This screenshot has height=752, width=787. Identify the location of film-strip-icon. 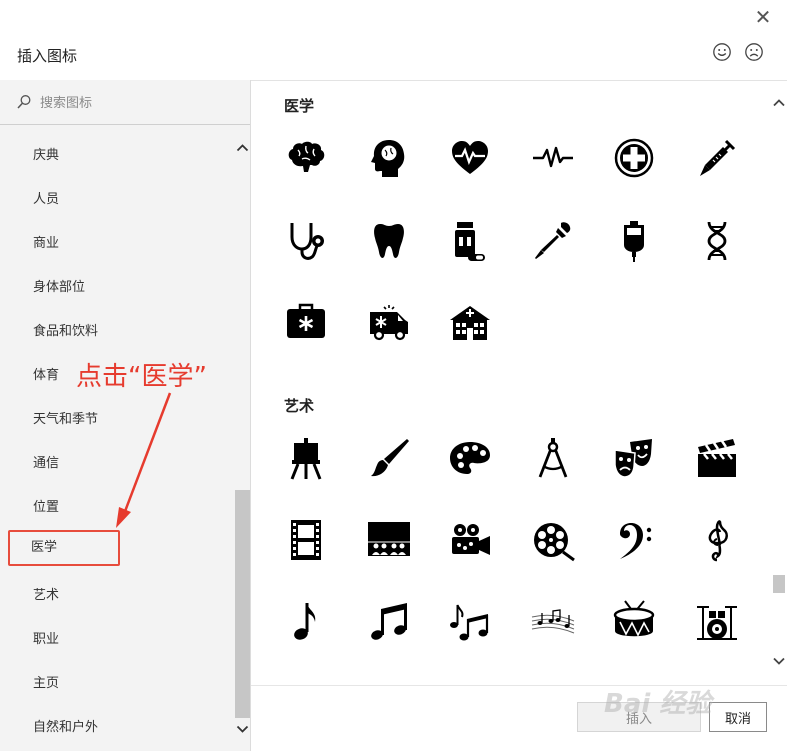
(306, 540).